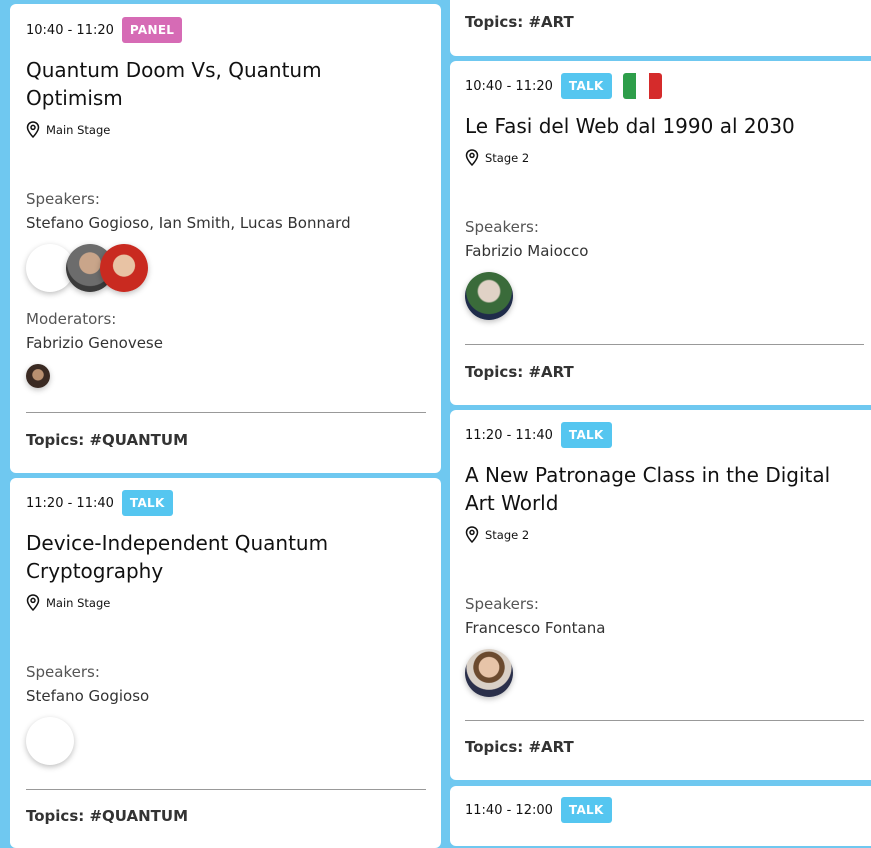 This screenshot has height=848, width=871. I want to click on speaker-names: Stefano Gogioso, so click(88, 696).